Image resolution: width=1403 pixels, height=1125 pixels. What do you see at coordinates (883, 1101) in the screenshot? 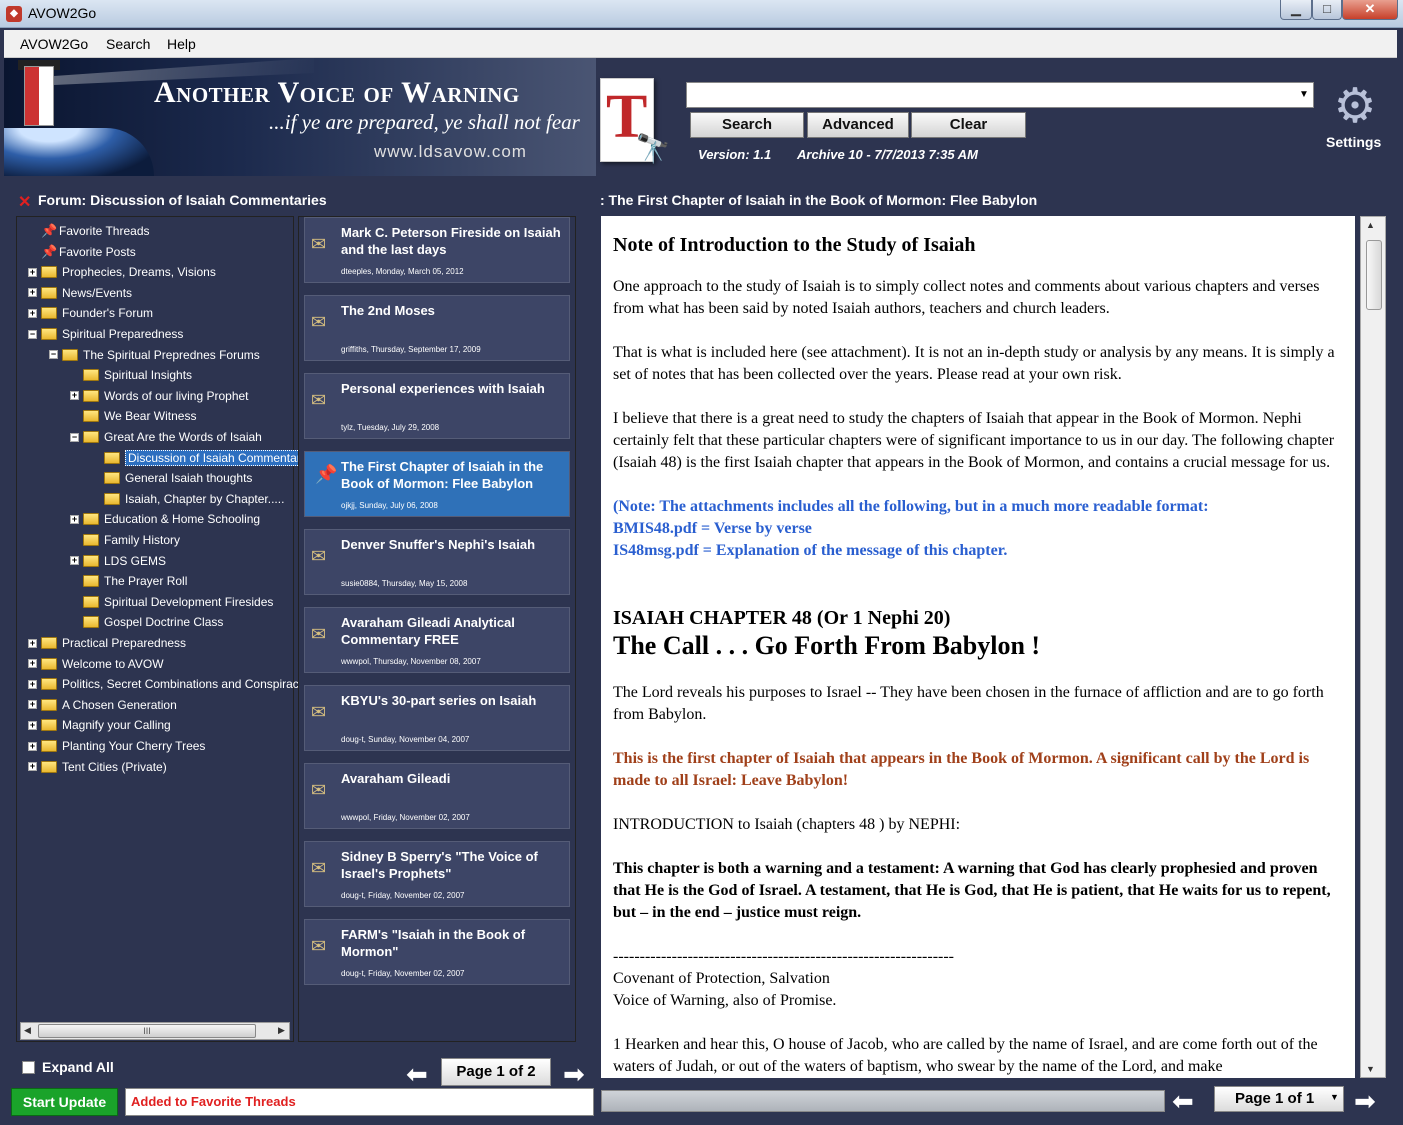
I see `progress-bar` at bounding box center [883, 1101].